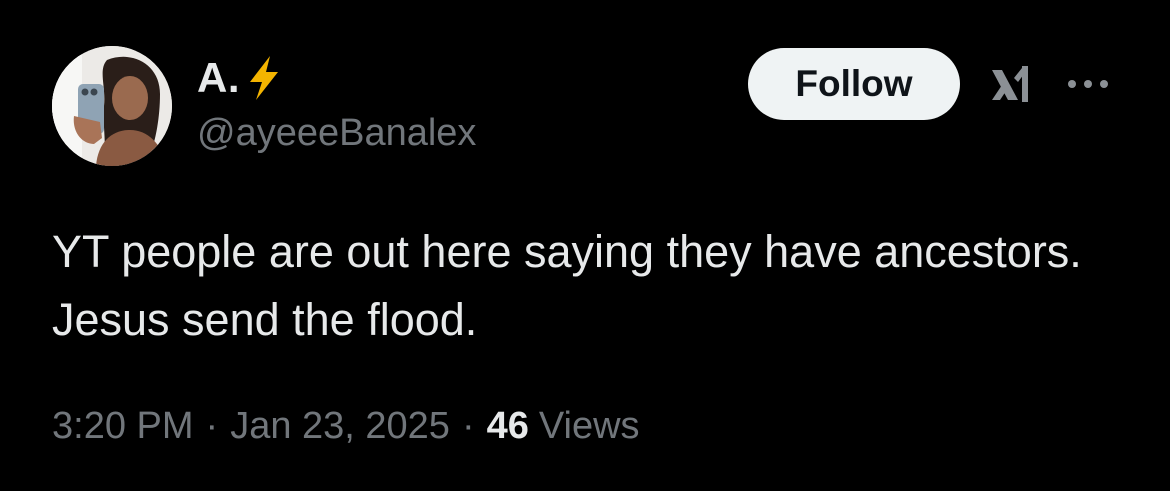 The width and height of the screenshot is (1170, 491). I want to click on follow-button: Follow, so click(854, 84).